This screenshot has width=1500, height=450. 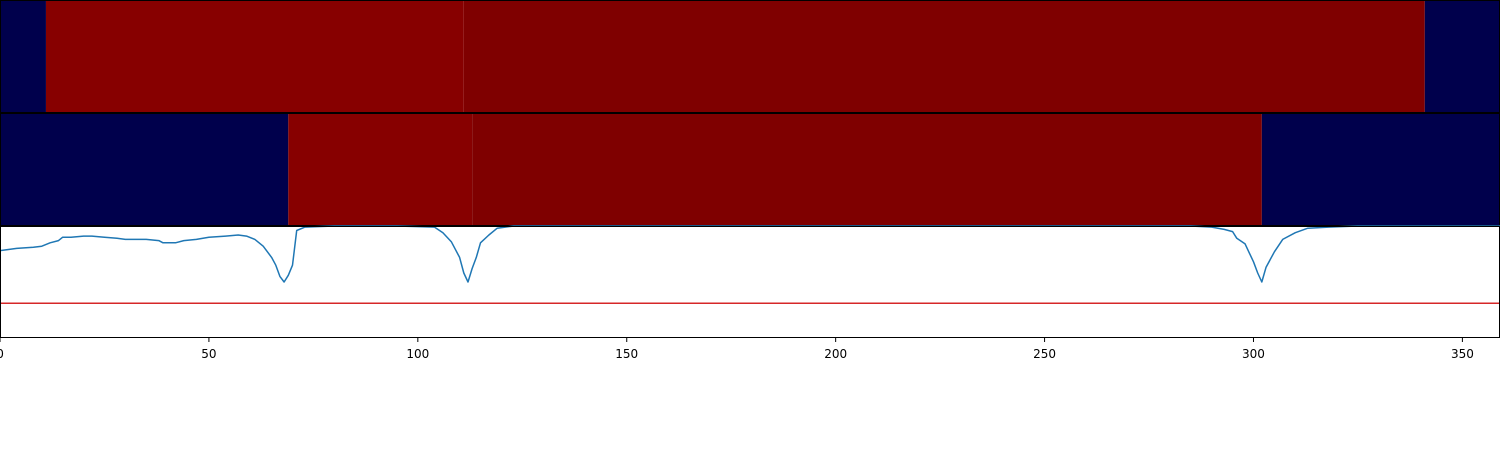 What do you see at coordinates (626, 354) in the screenshot?
I see `x-tick-label: 150` at bounding box center [626, 354].